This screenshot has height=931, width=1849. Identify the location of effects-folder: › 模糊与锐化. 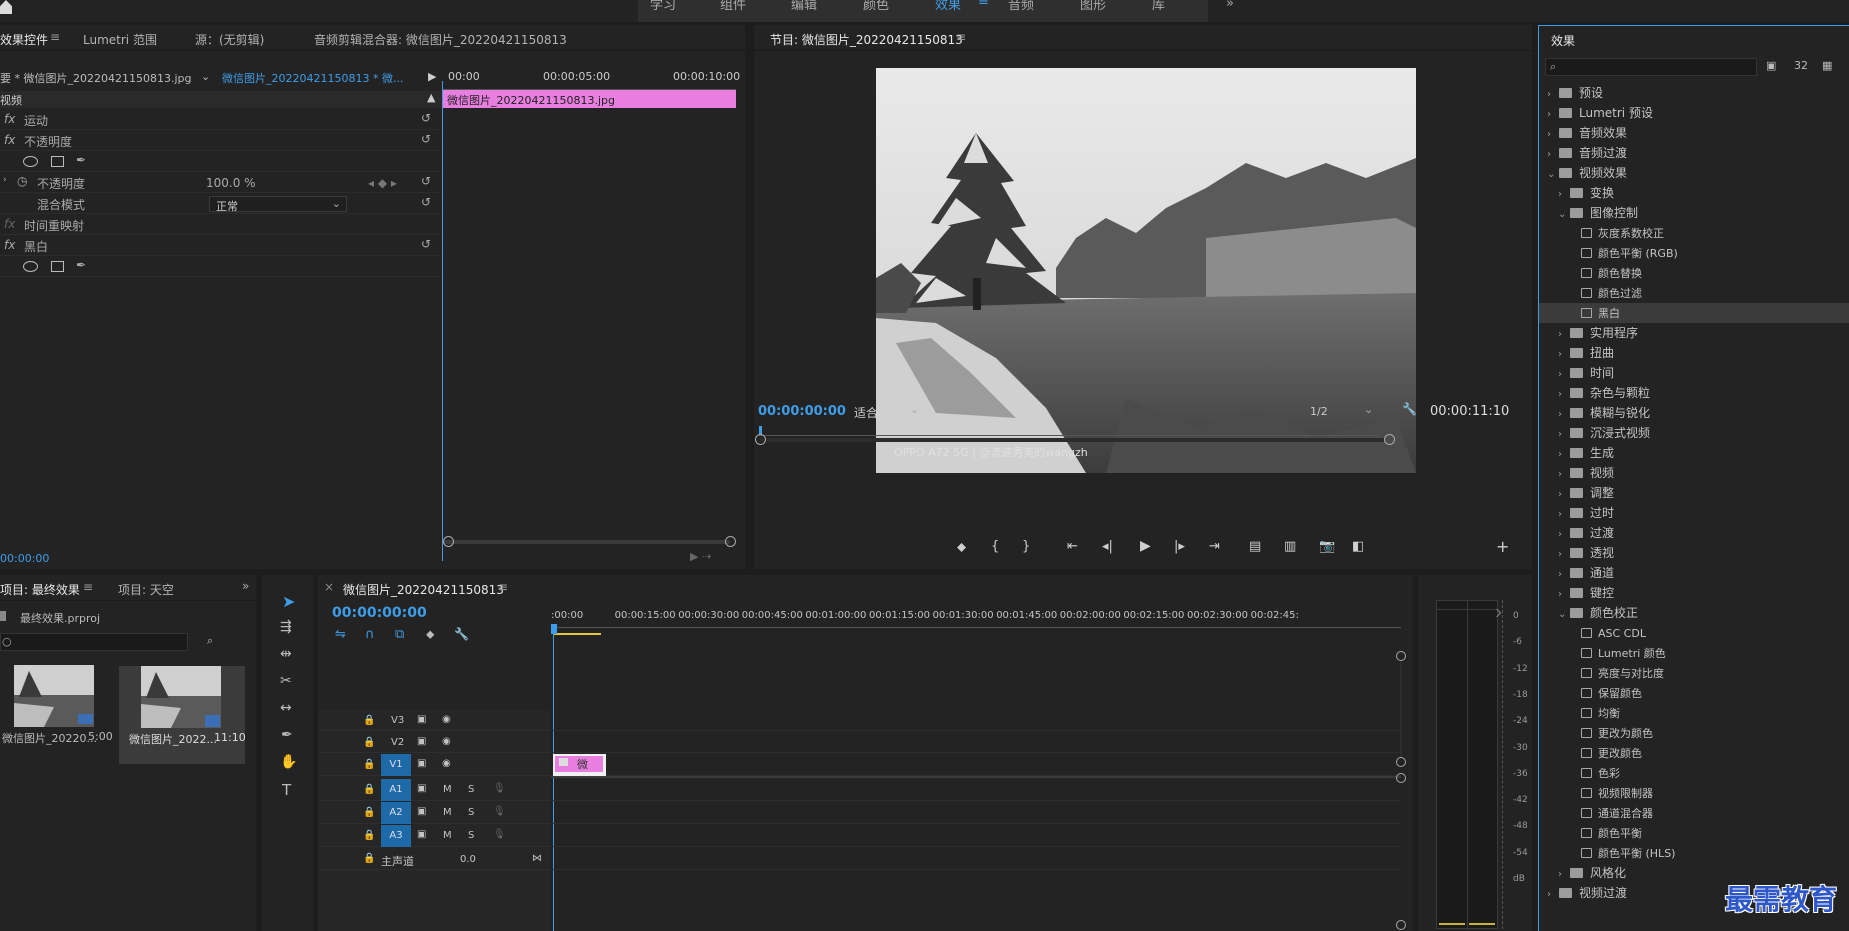
(1694, 413).